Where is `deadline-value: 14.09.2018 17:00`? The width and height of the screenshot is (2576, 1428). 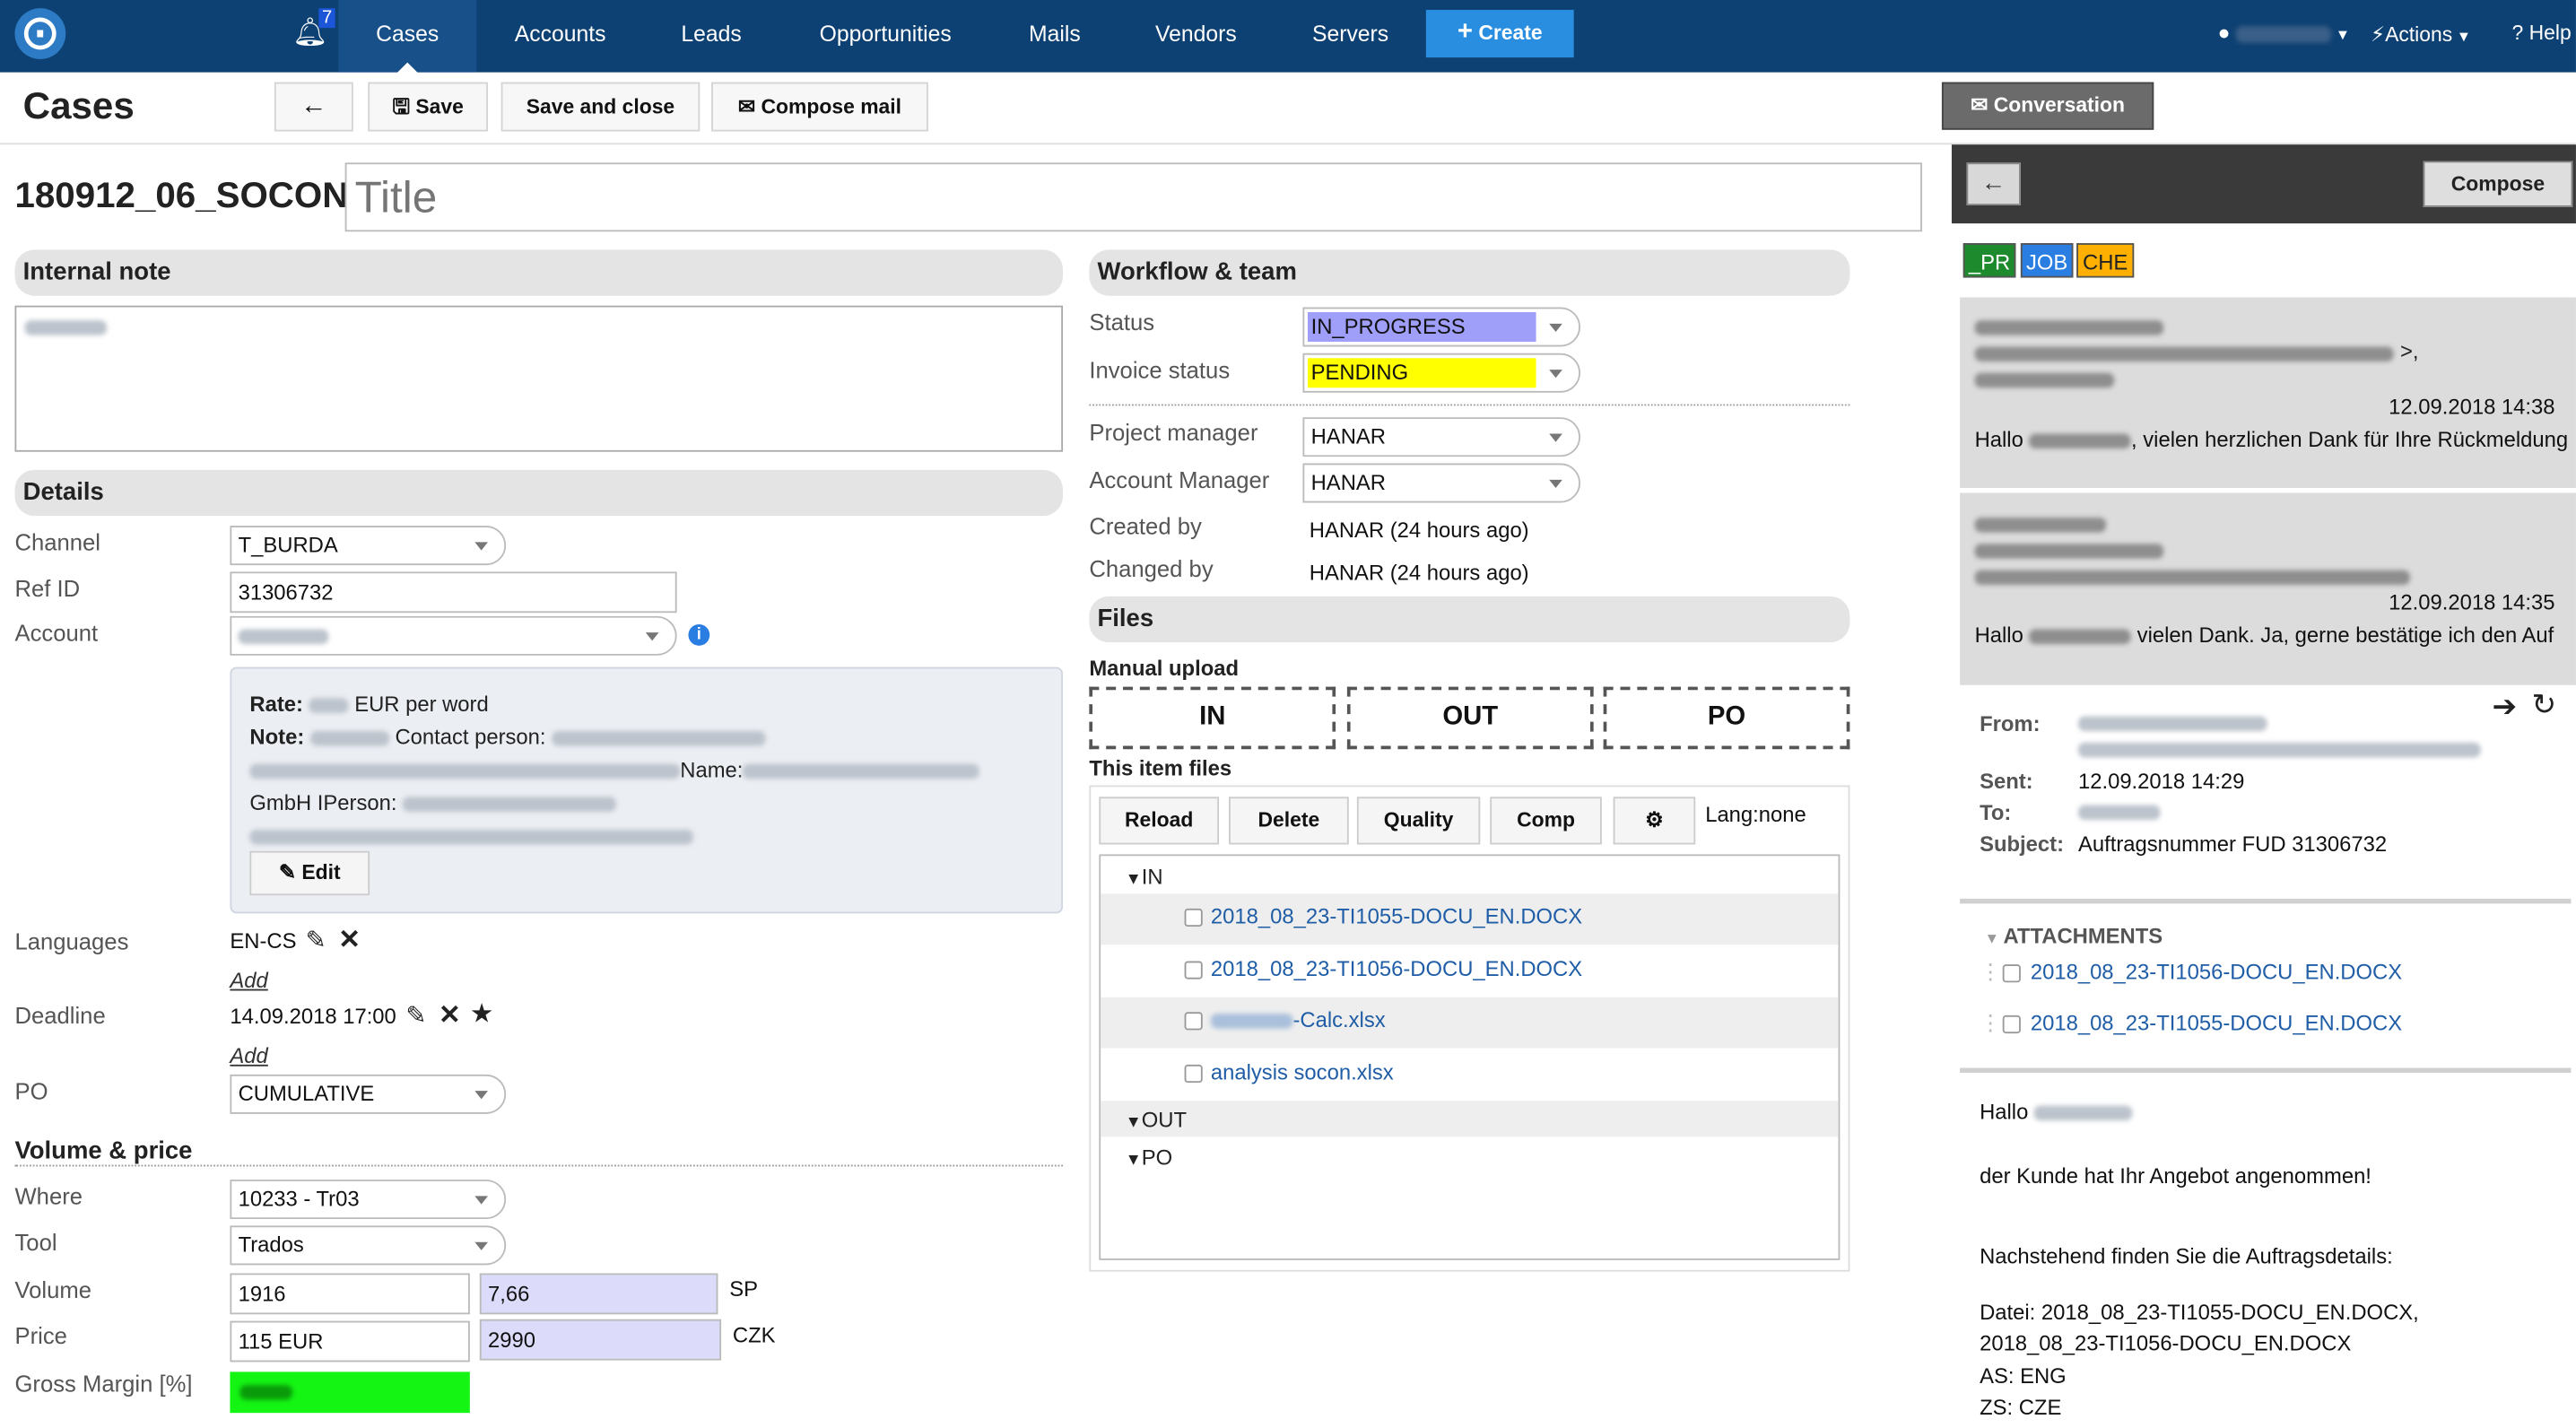
deadline-value: 14.09.2018 17:00 is located at coordinates (313, 1017).